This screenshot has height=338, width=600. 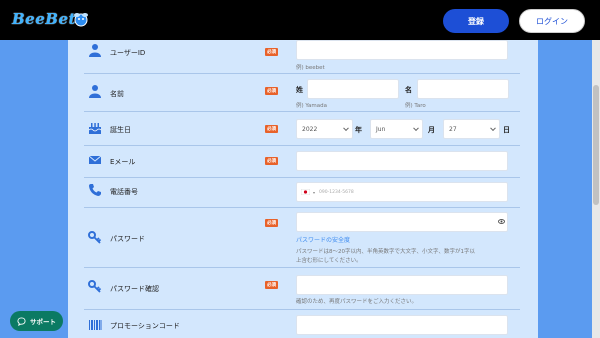 I want to click on logo-text: BeeBet, so click(x=44, y=19).